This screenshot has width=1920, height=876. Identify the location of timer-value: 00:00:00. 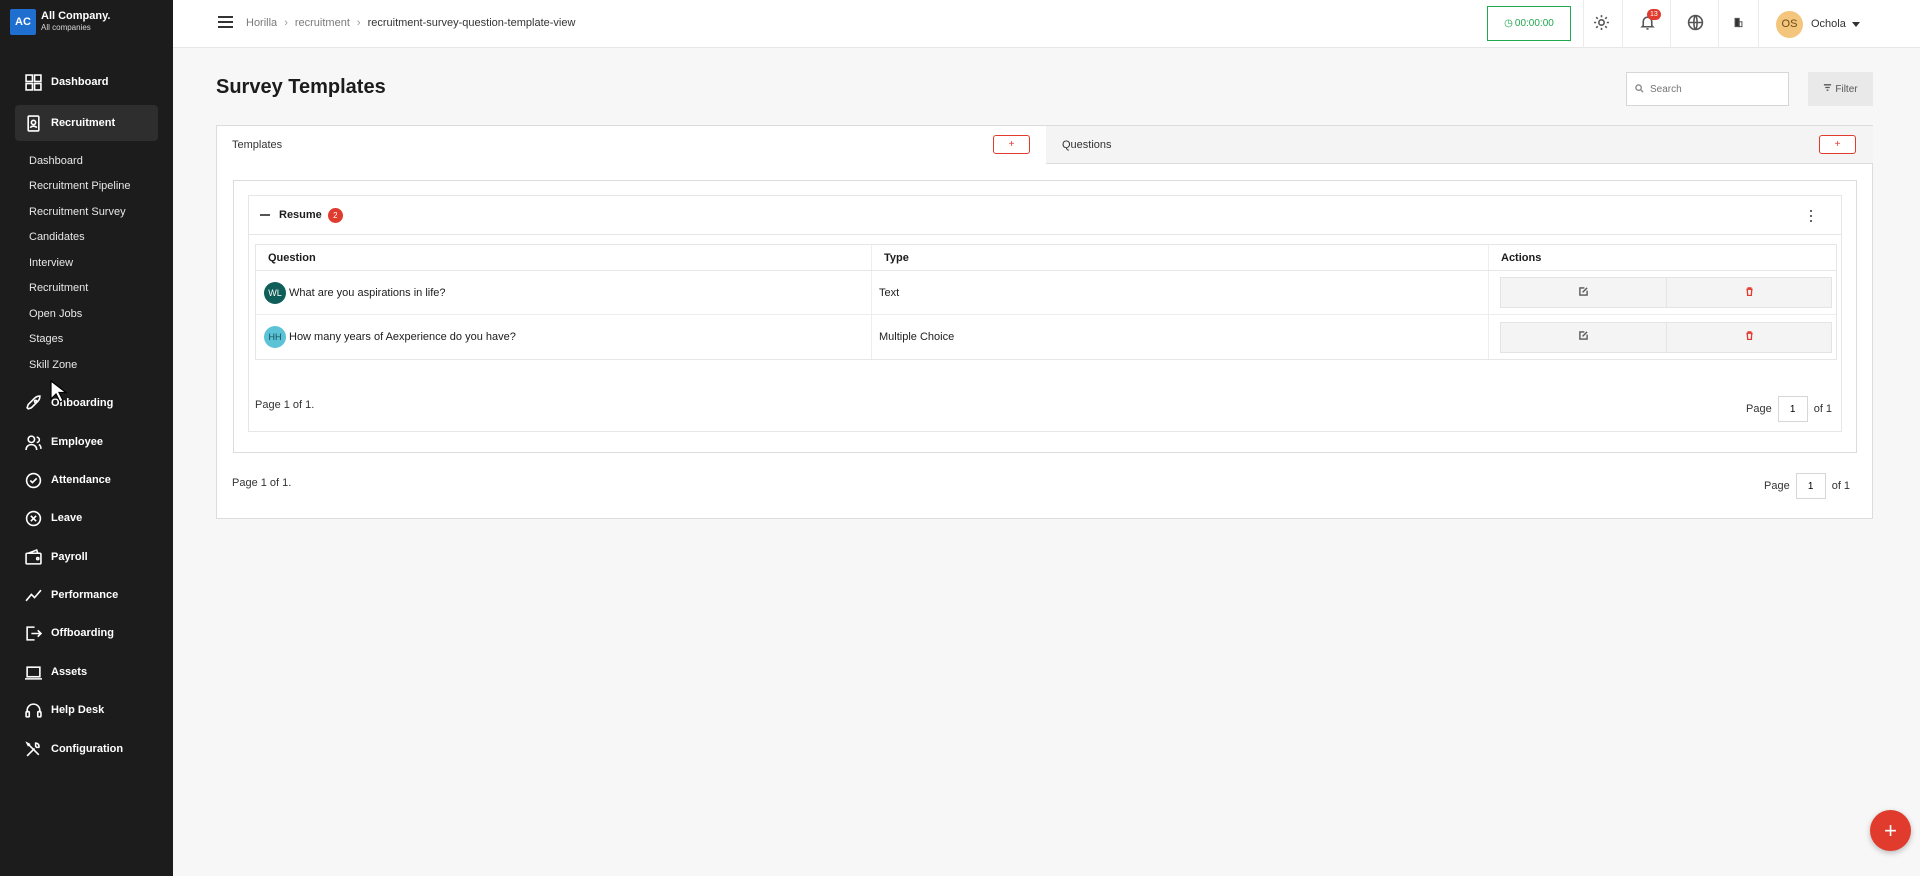
(1534, 23).